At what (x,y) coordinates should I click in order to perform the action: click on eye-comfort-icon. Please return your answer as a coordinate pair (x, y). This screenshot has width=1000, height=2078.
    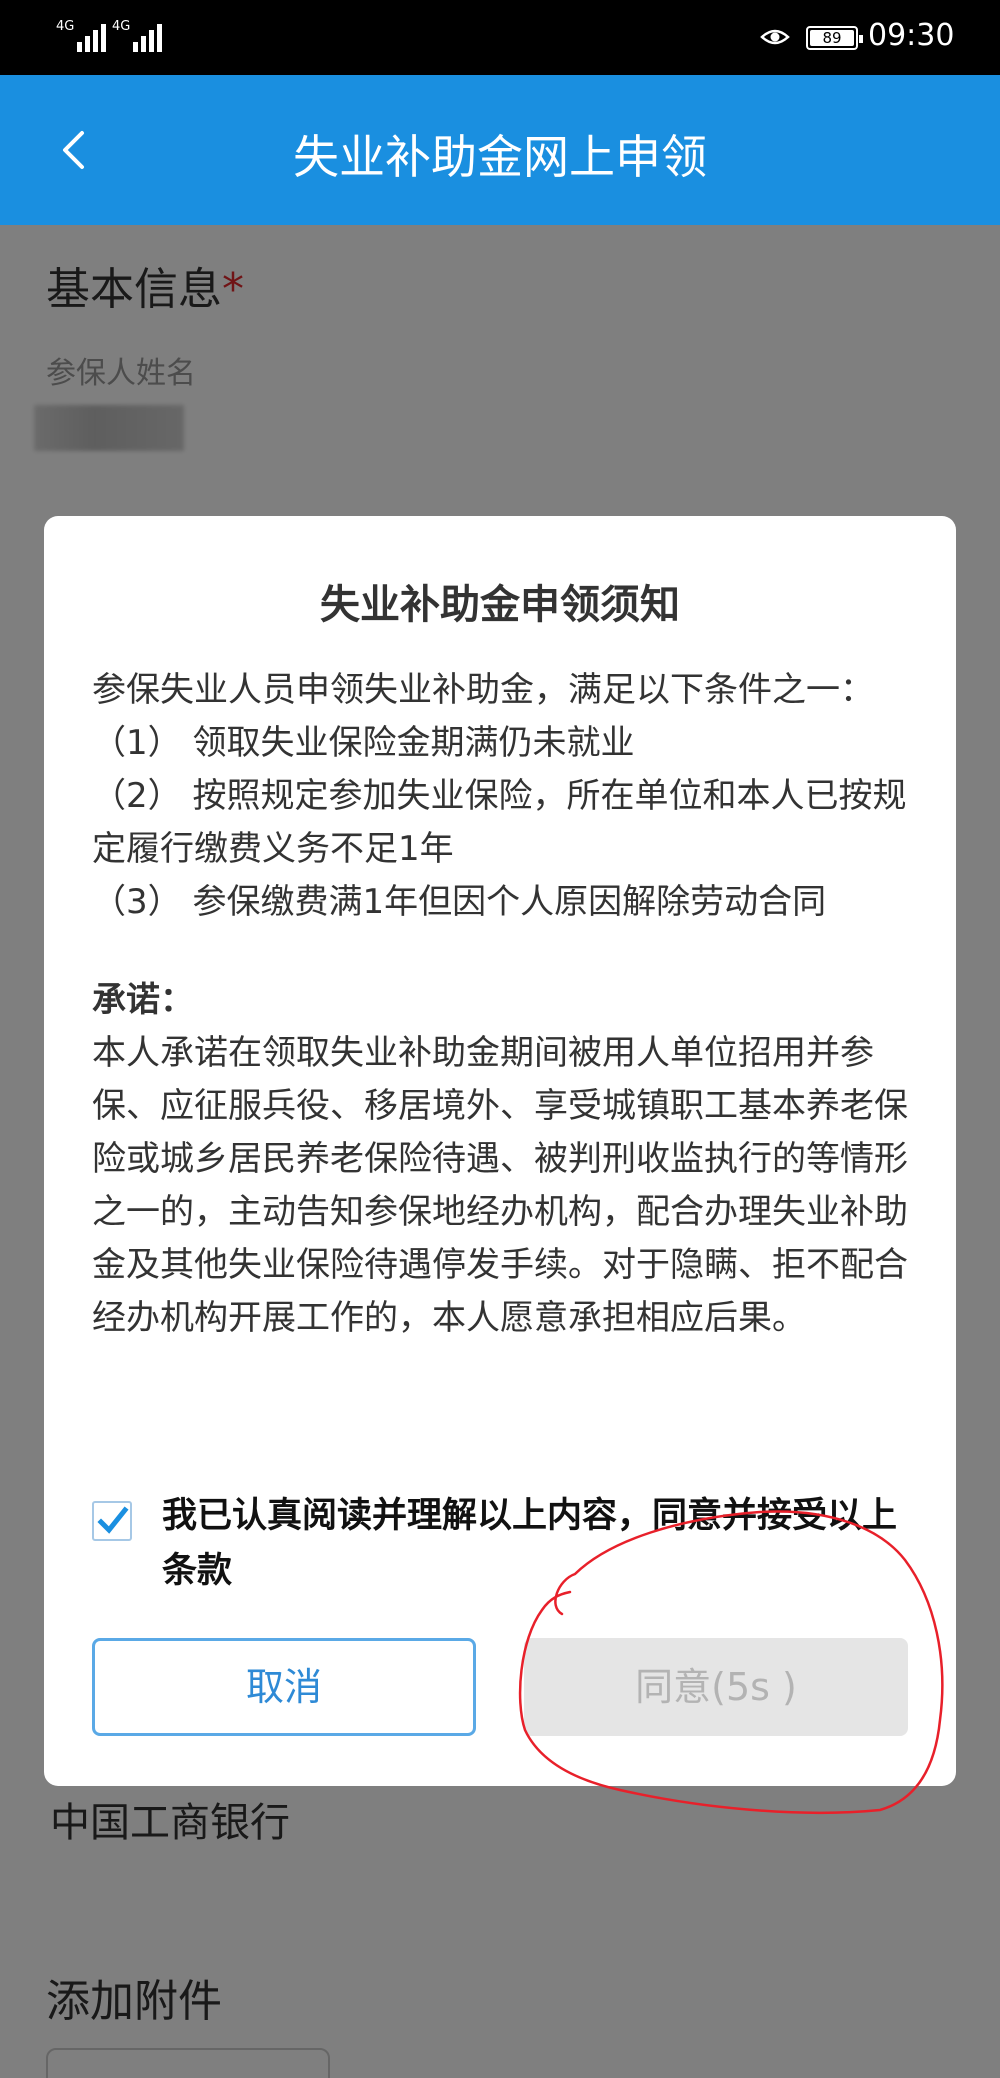
    Looking at the image, I should click on (775, 37).